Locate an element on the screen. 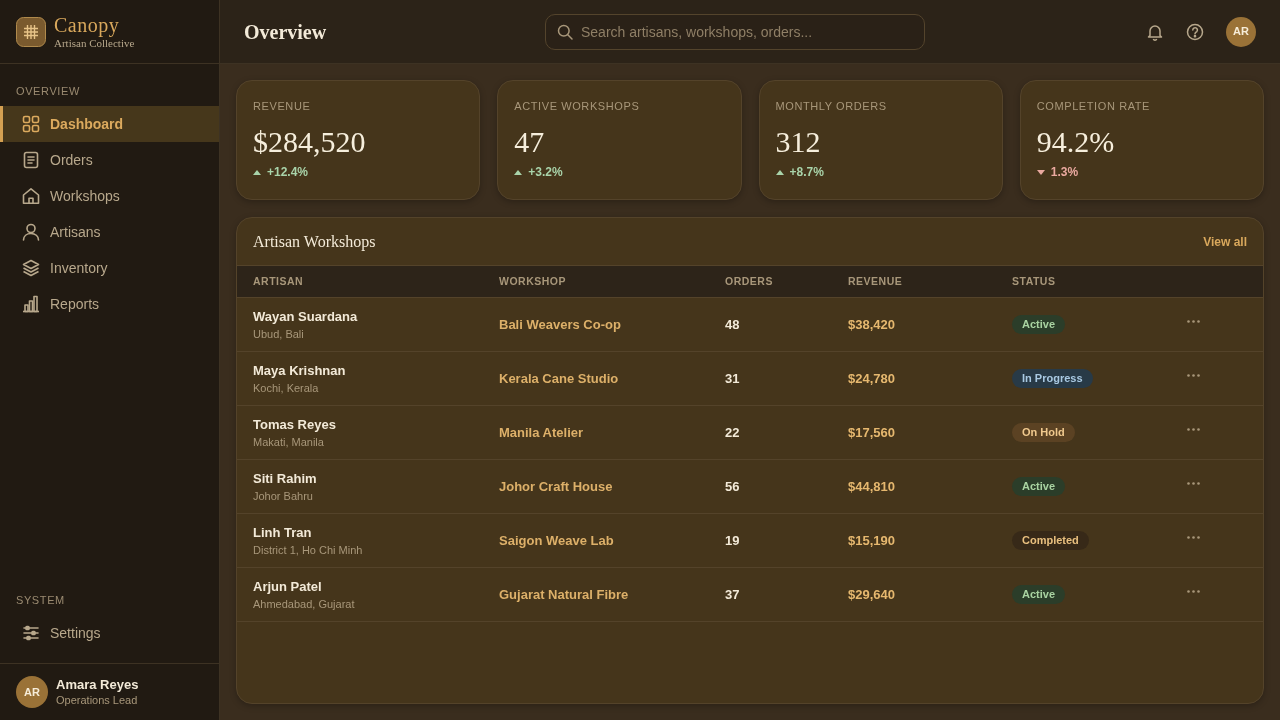 The height and width of the screenshot is (720, 1280). table-title: Artisan Workshops is located at coordinates (314, 242).